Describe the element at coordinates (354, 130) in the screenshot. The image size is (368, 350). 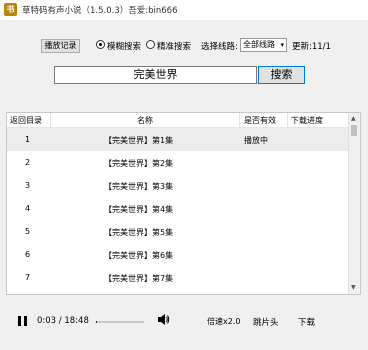
I see `scrollbar-thumb` at that location.